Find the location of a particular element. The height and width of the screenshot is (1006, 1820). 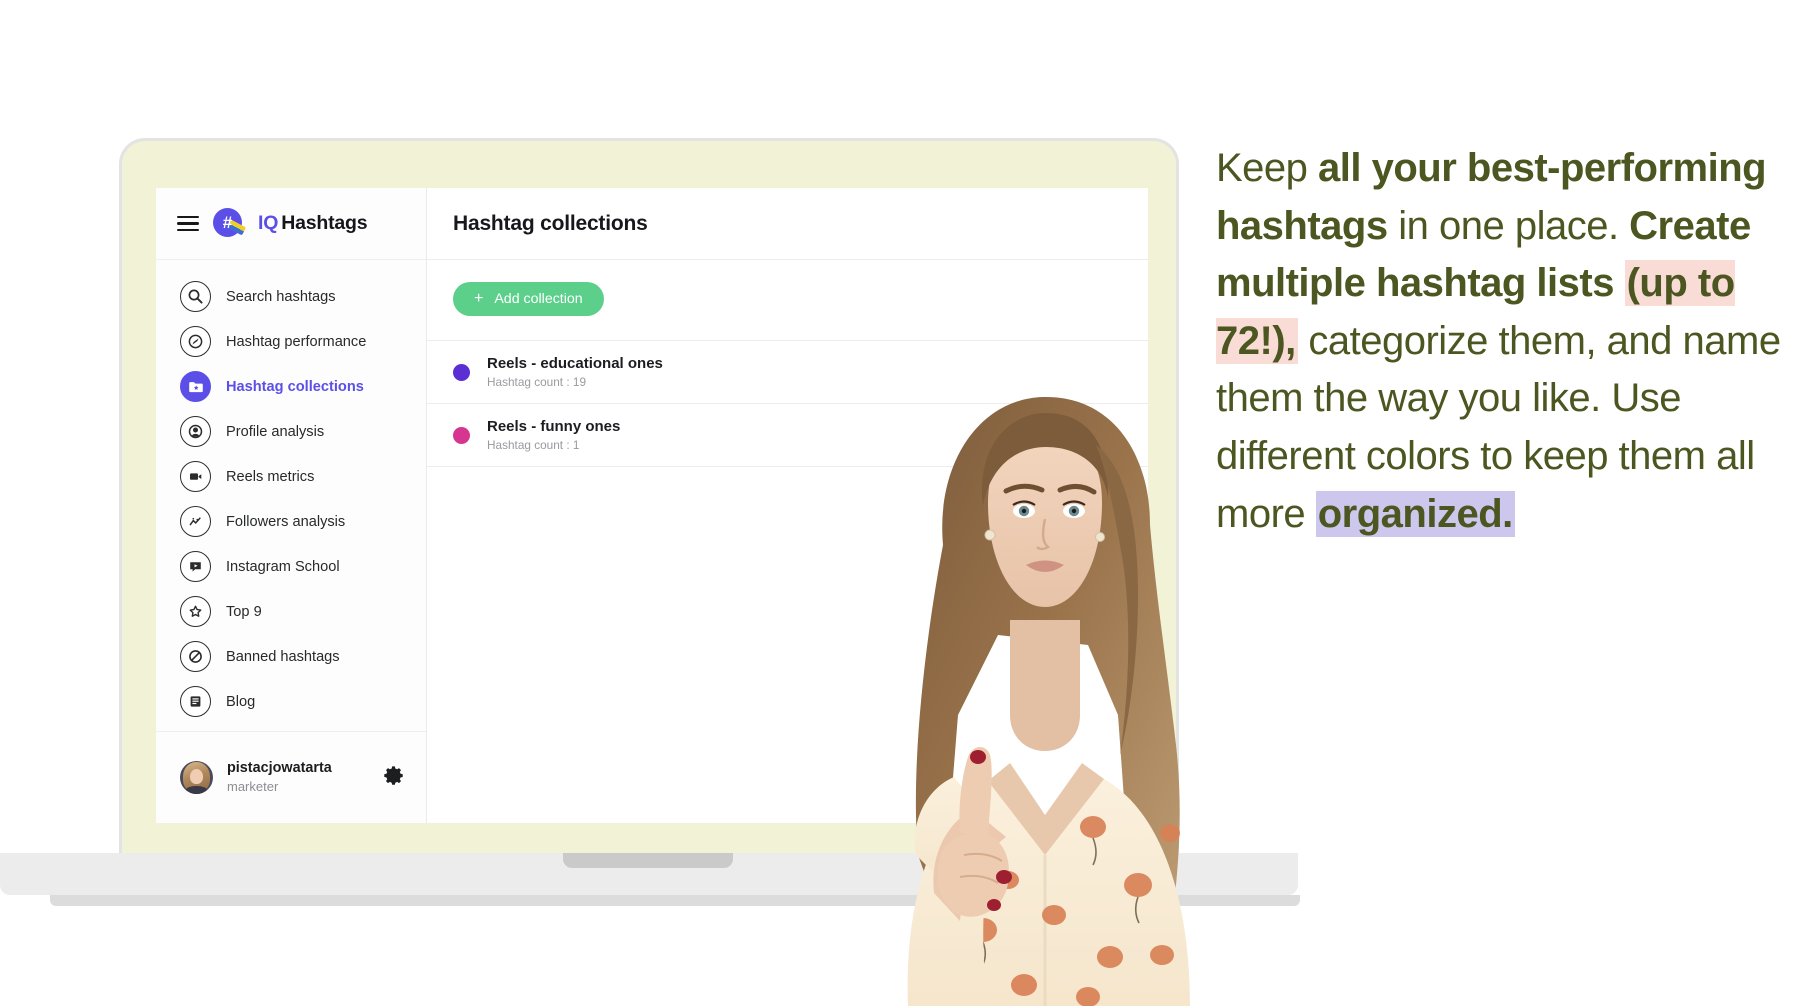

main-header: Hashtag collections is located at coordinates (787, 224).